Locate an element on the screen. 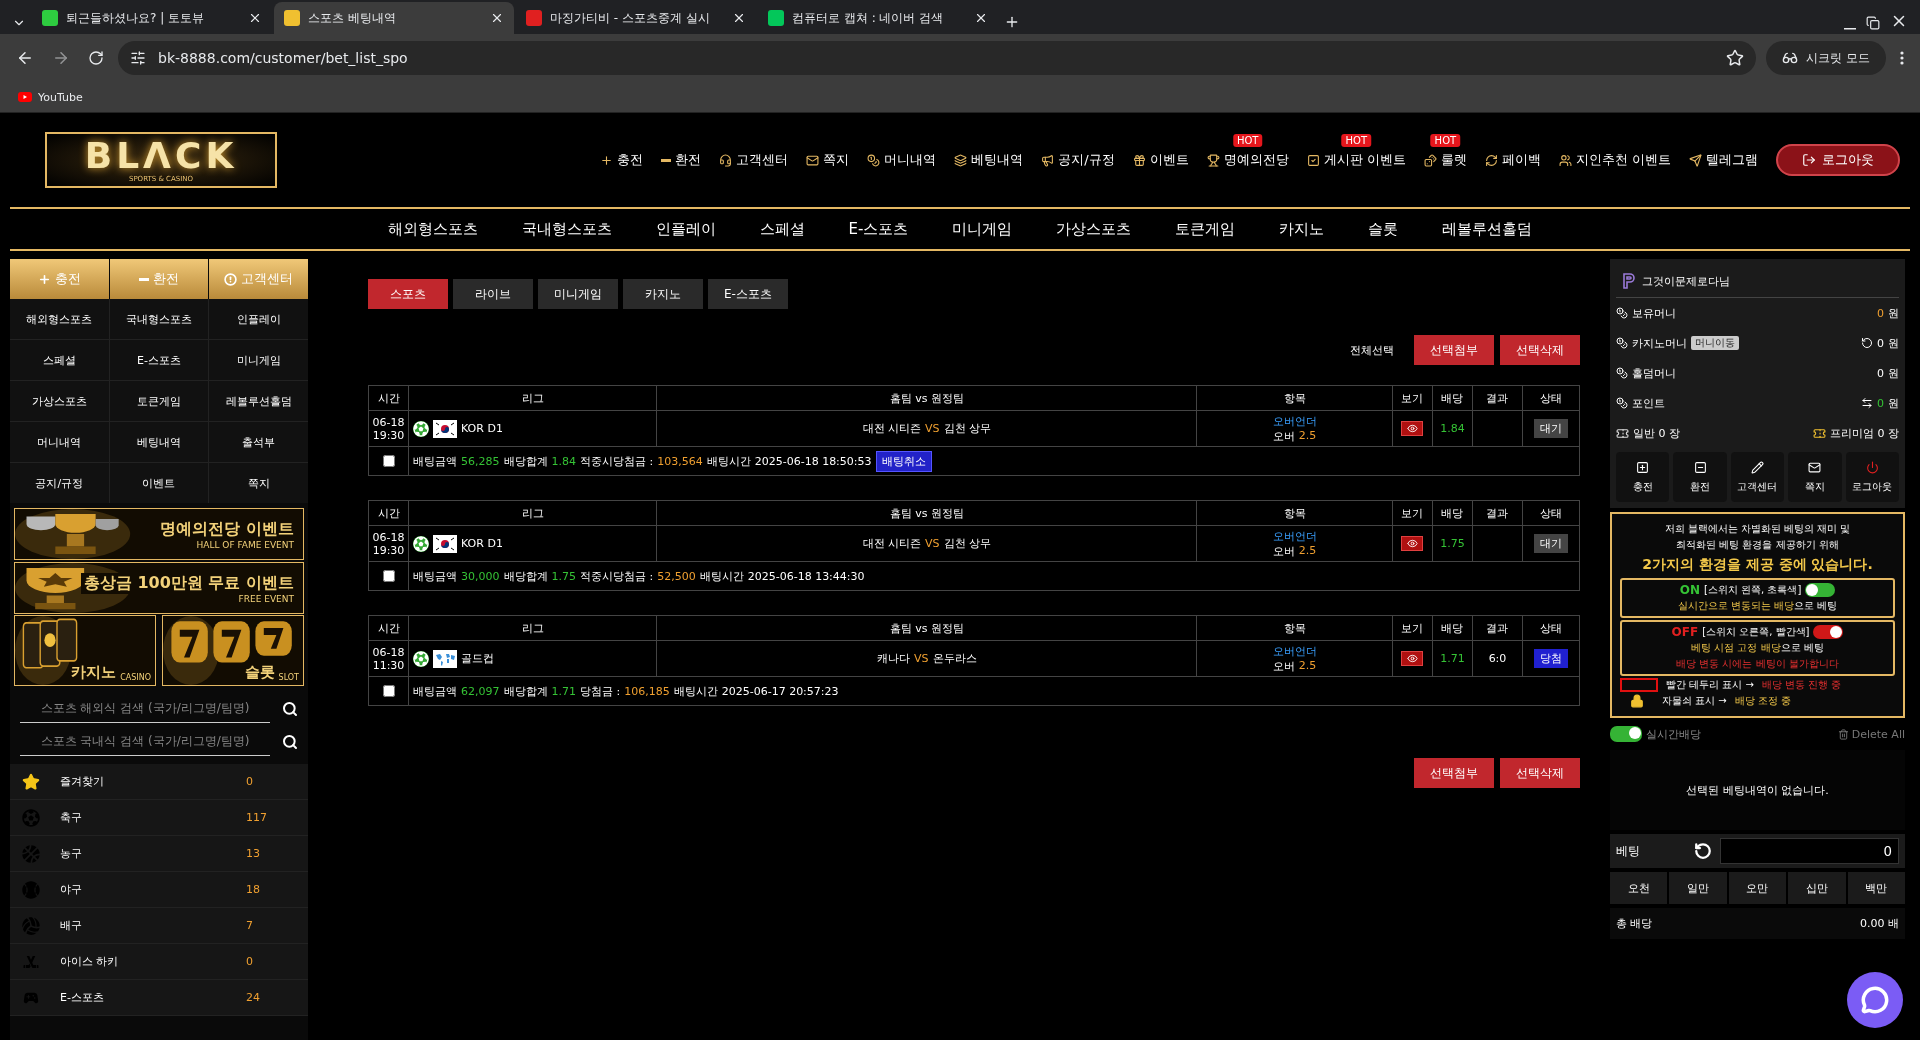  nav-link: 슬롯 is located at coordinates (1383, 229).